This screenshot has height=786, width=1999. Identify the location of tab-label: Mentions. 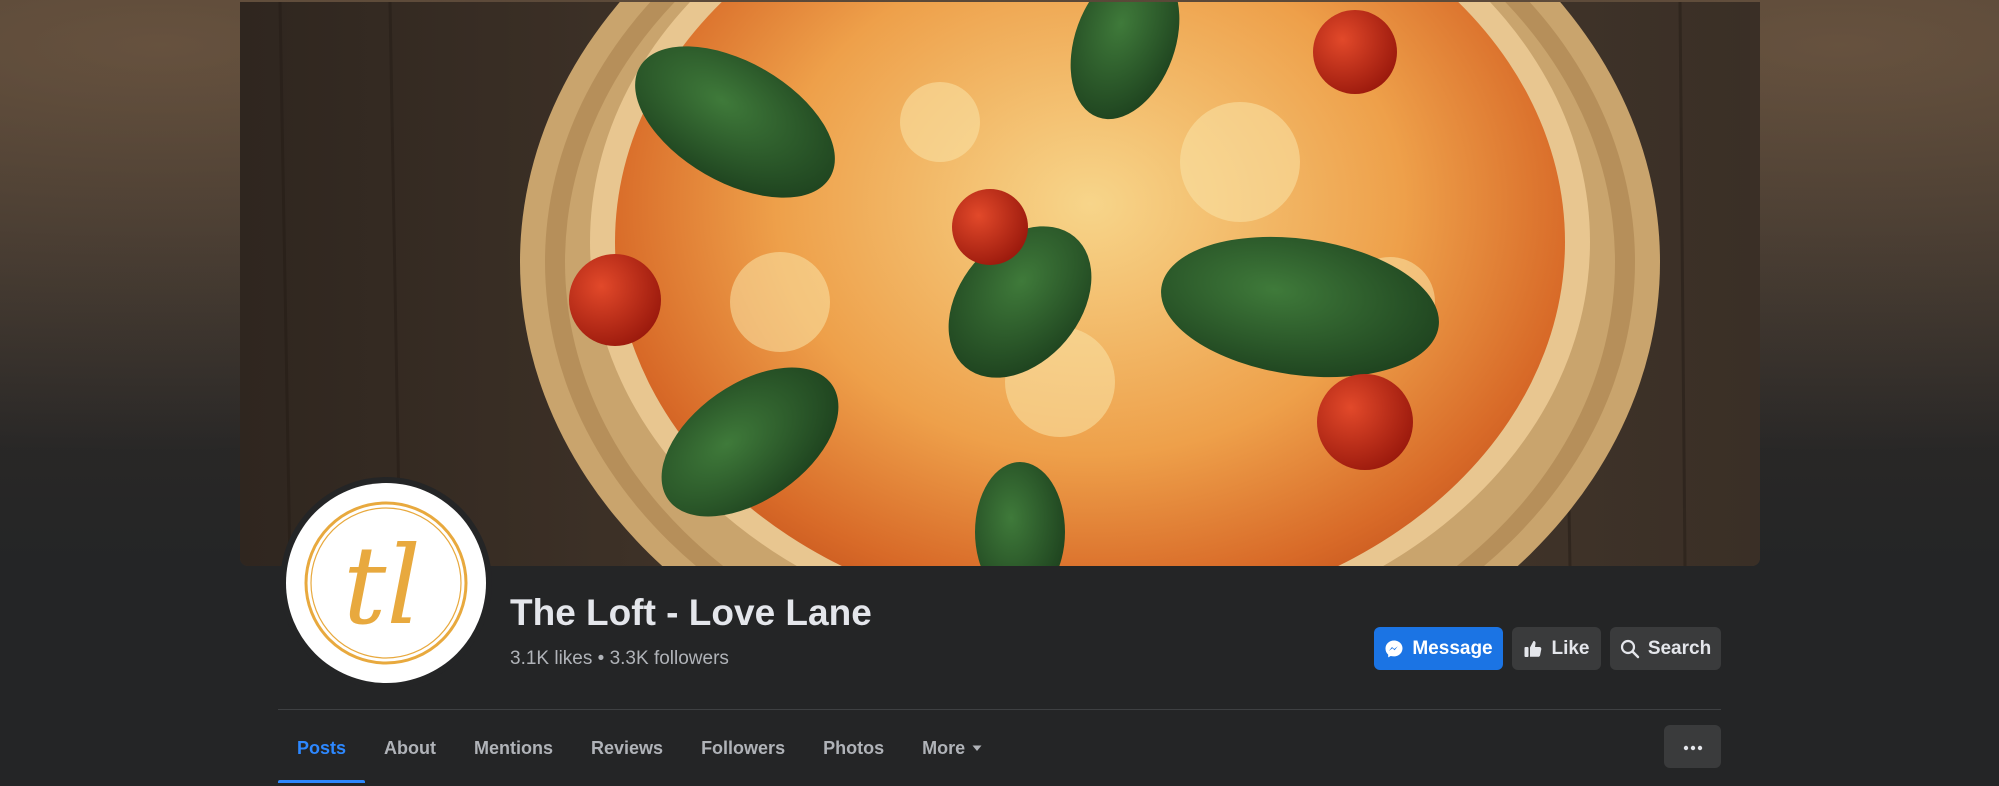
(514, 747).